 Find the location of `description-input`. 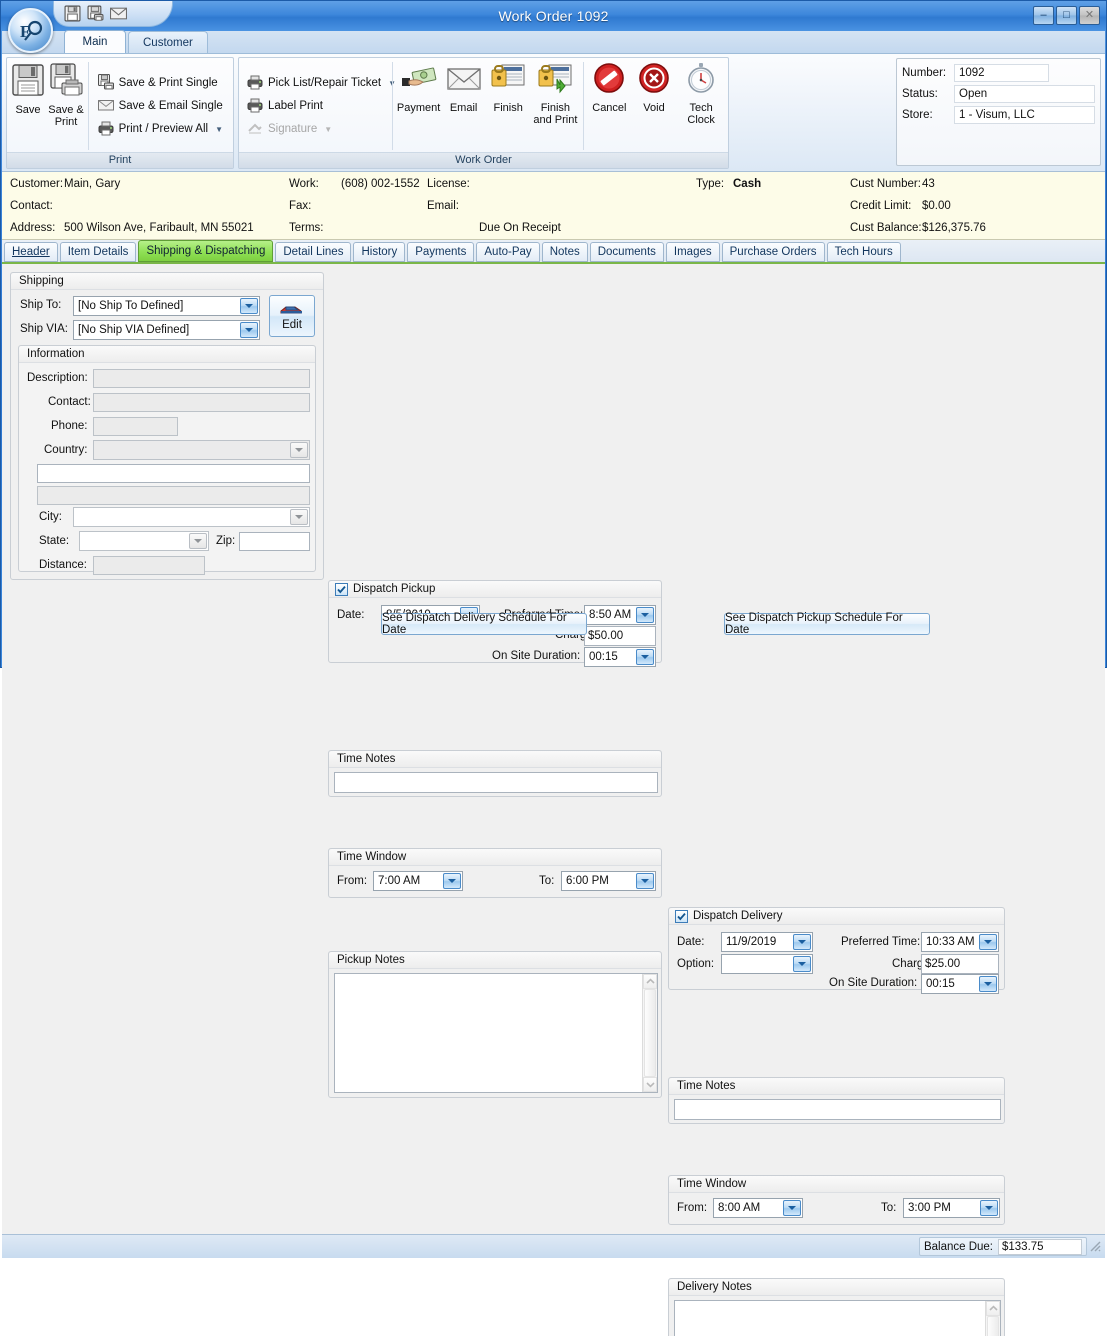

description-input is located at coordinates (201, 378).